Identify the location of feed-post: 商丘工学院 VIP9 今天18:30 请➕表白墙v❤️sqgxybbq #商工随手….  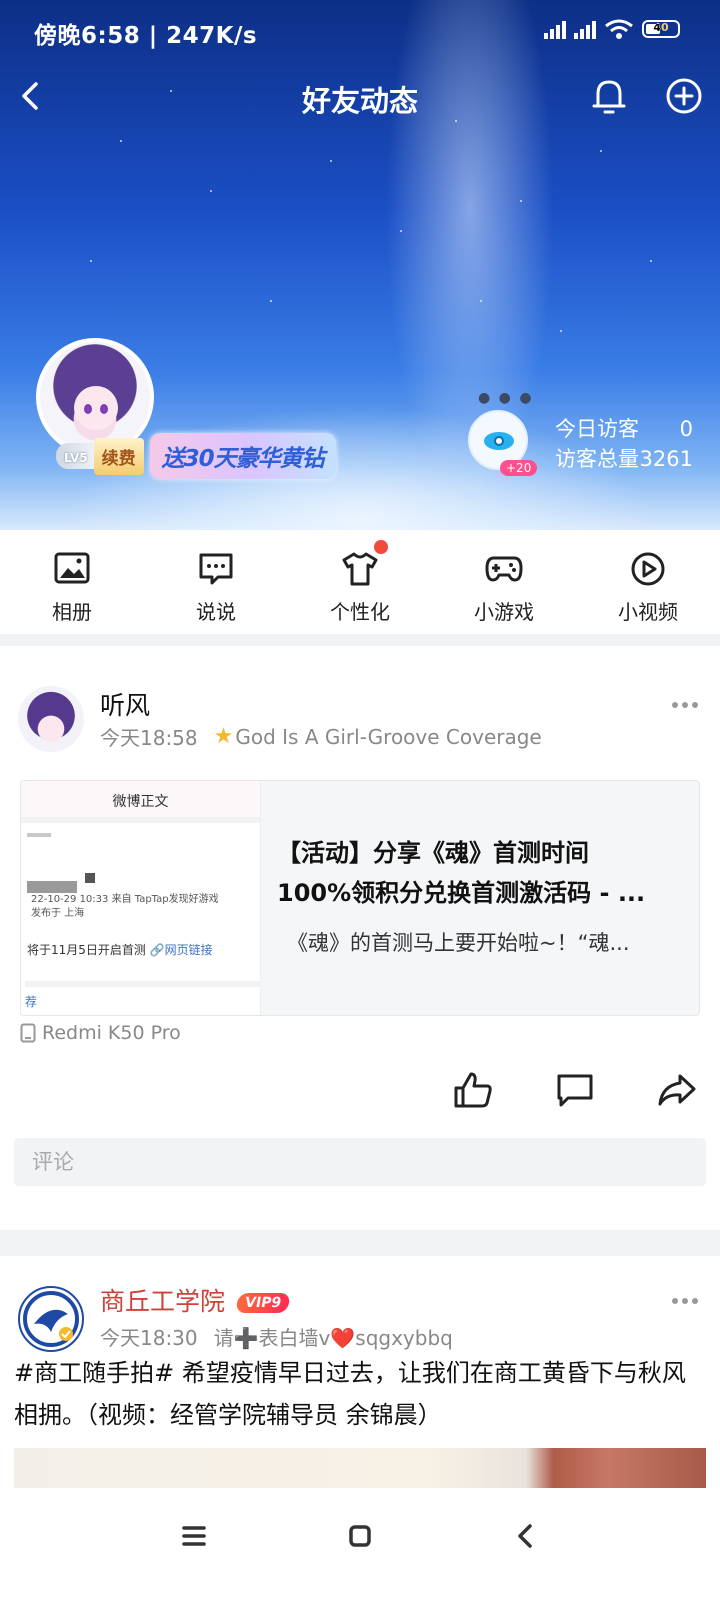
(360, 1372).